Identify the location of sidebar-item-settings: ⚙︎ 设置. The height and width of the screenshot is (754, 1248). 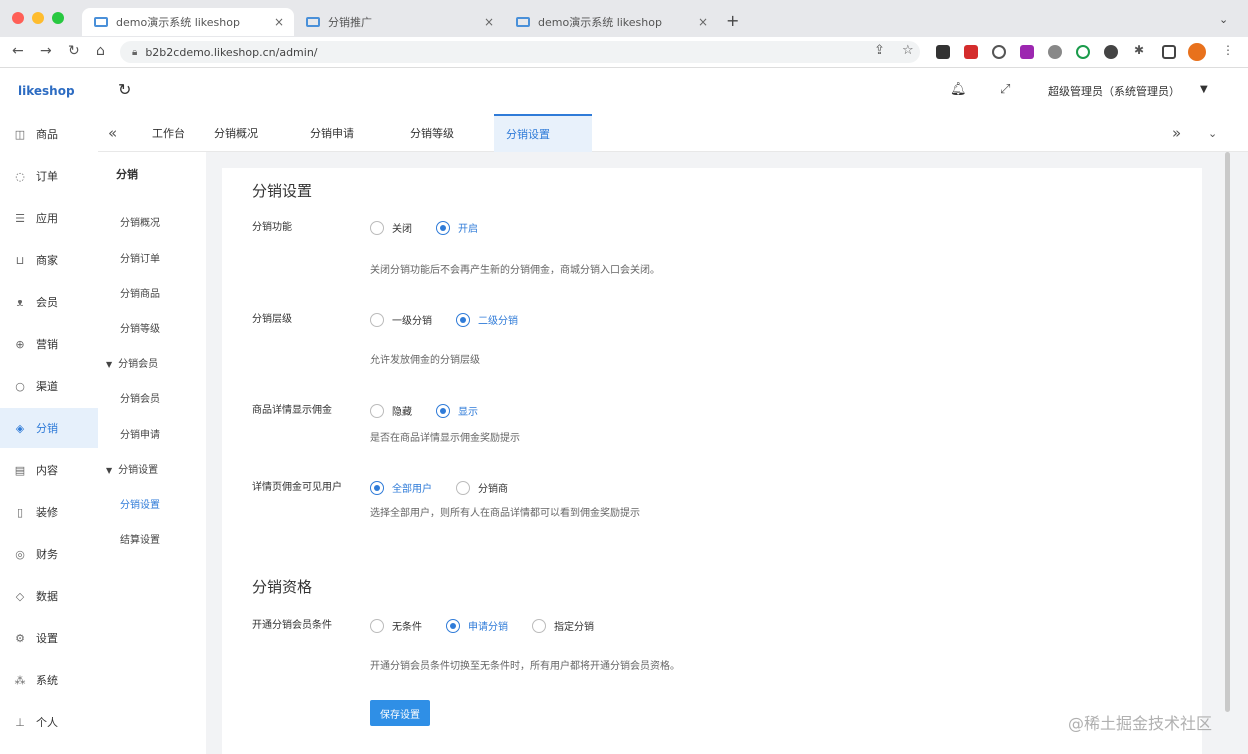
(49, 638).